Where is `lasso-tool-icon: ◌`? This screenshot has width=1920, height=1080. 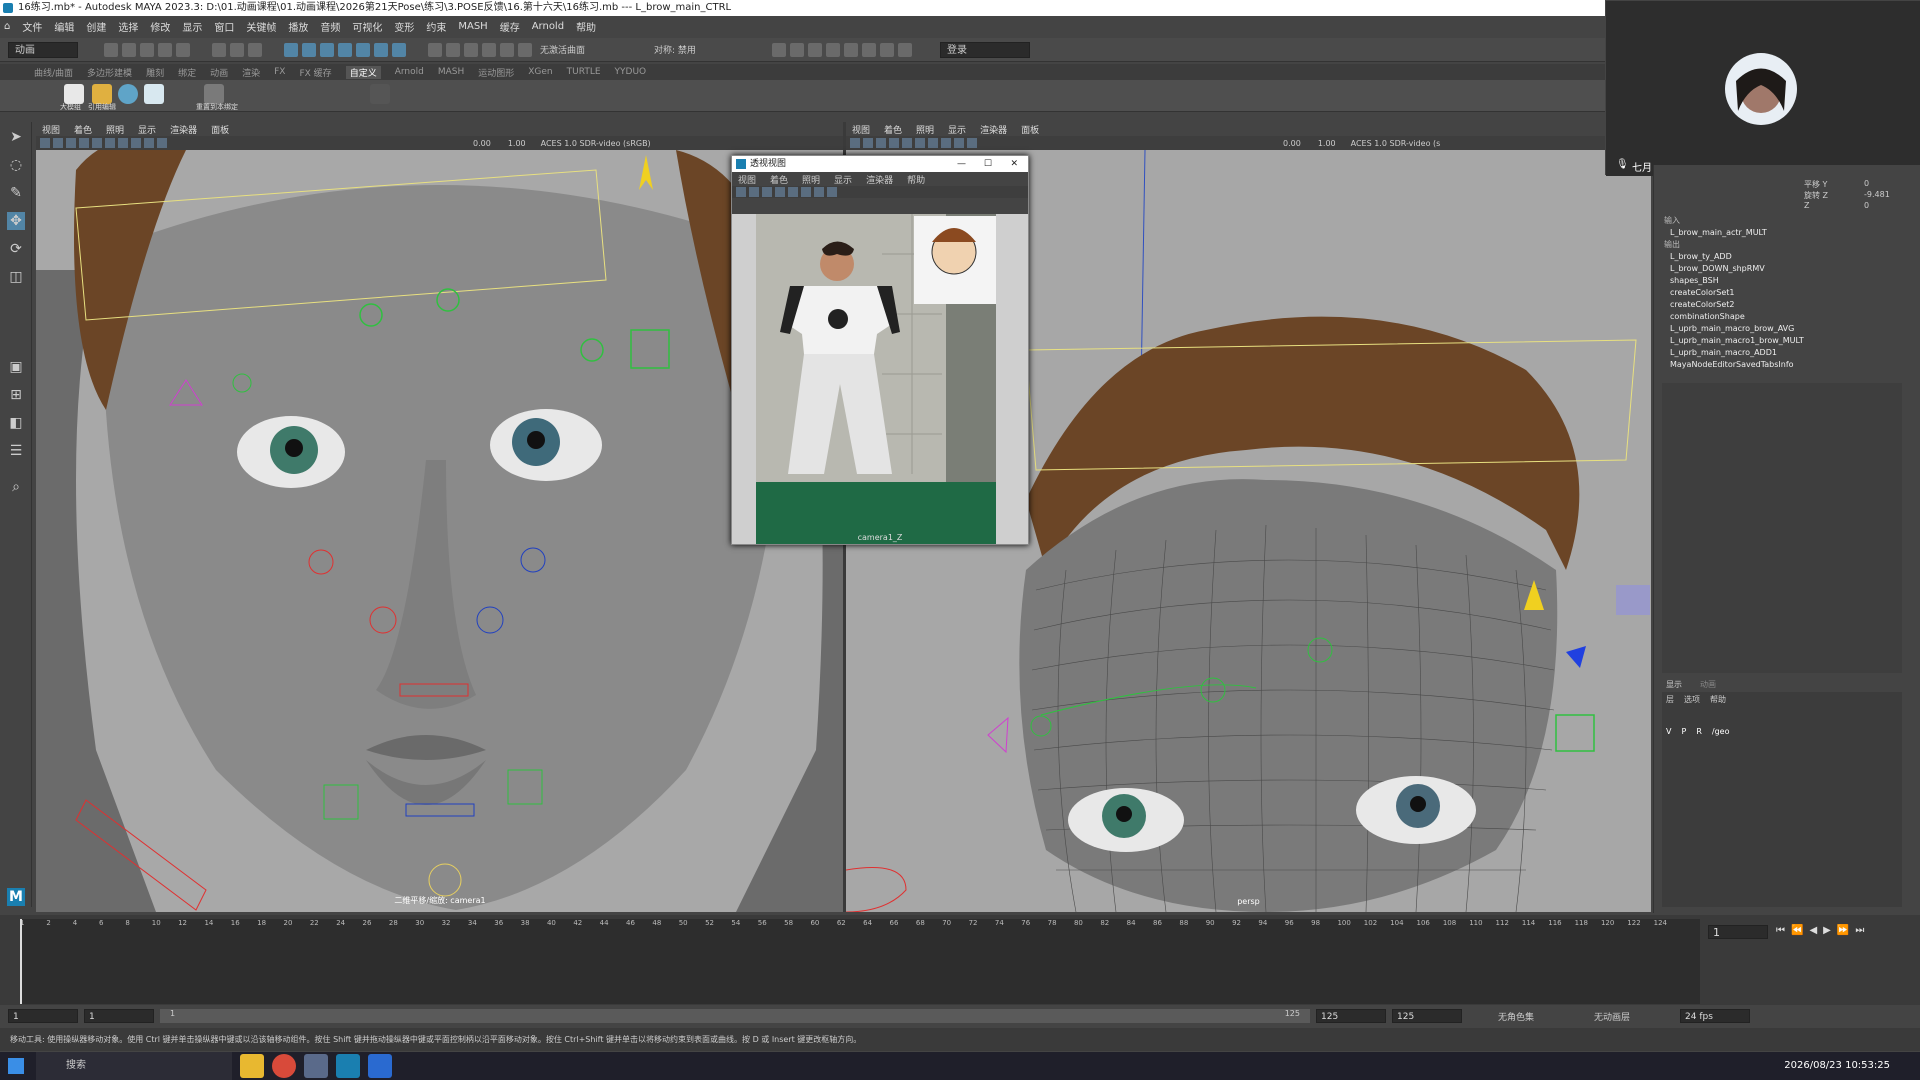 lasso-tool-icon: ◌ is located at coordinates (16, 165).